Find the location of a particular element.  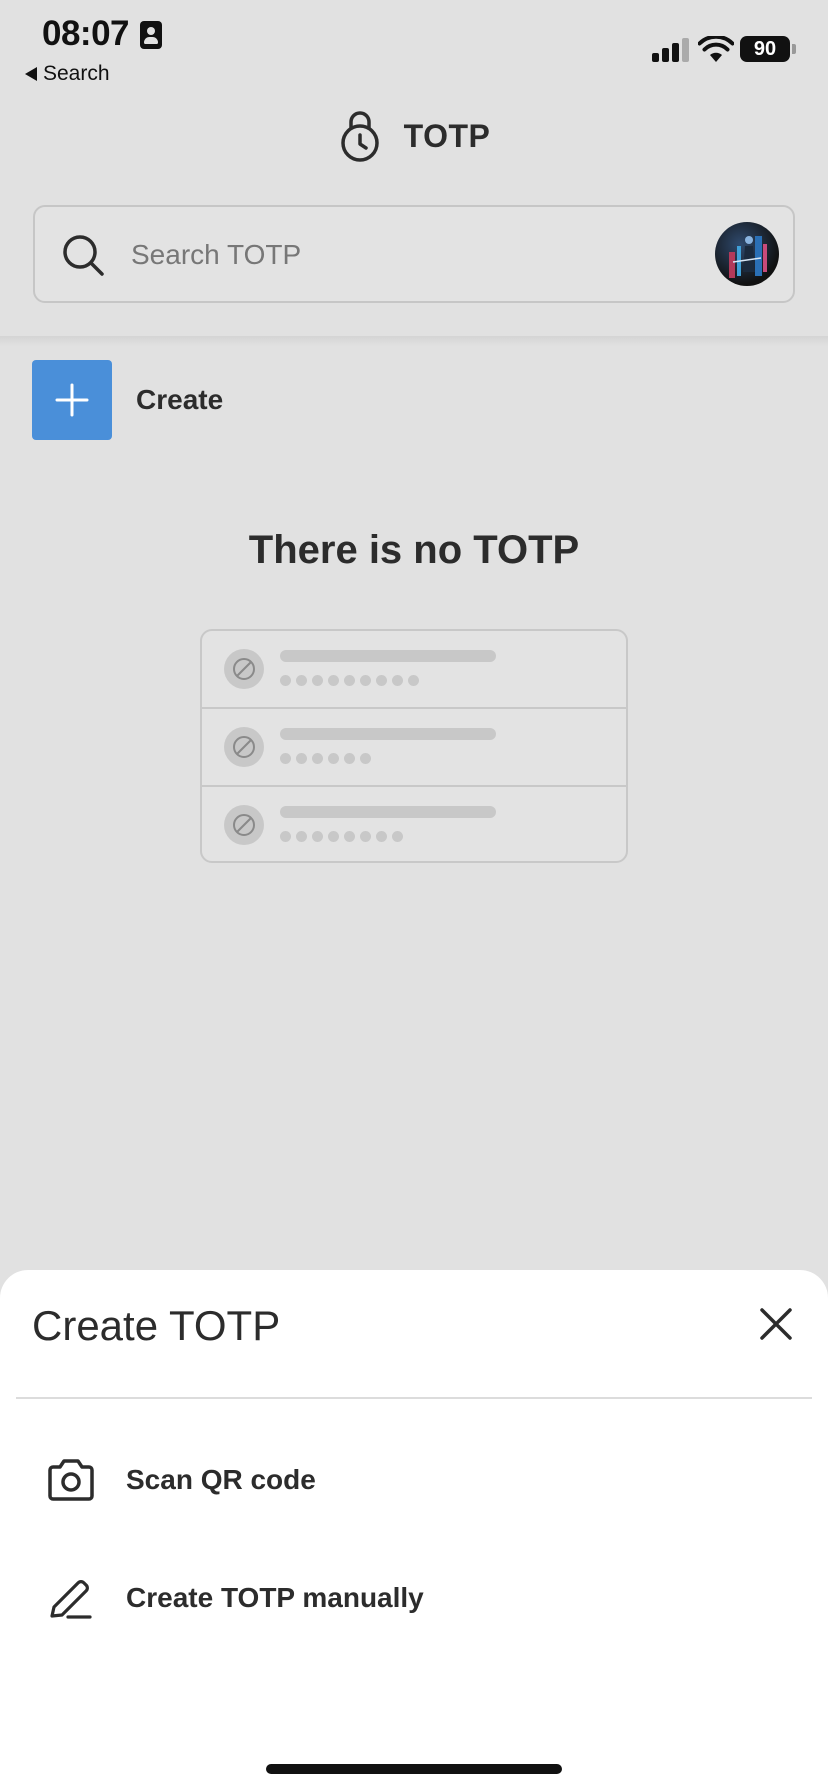

search-input is located at coordinates (381, 255).